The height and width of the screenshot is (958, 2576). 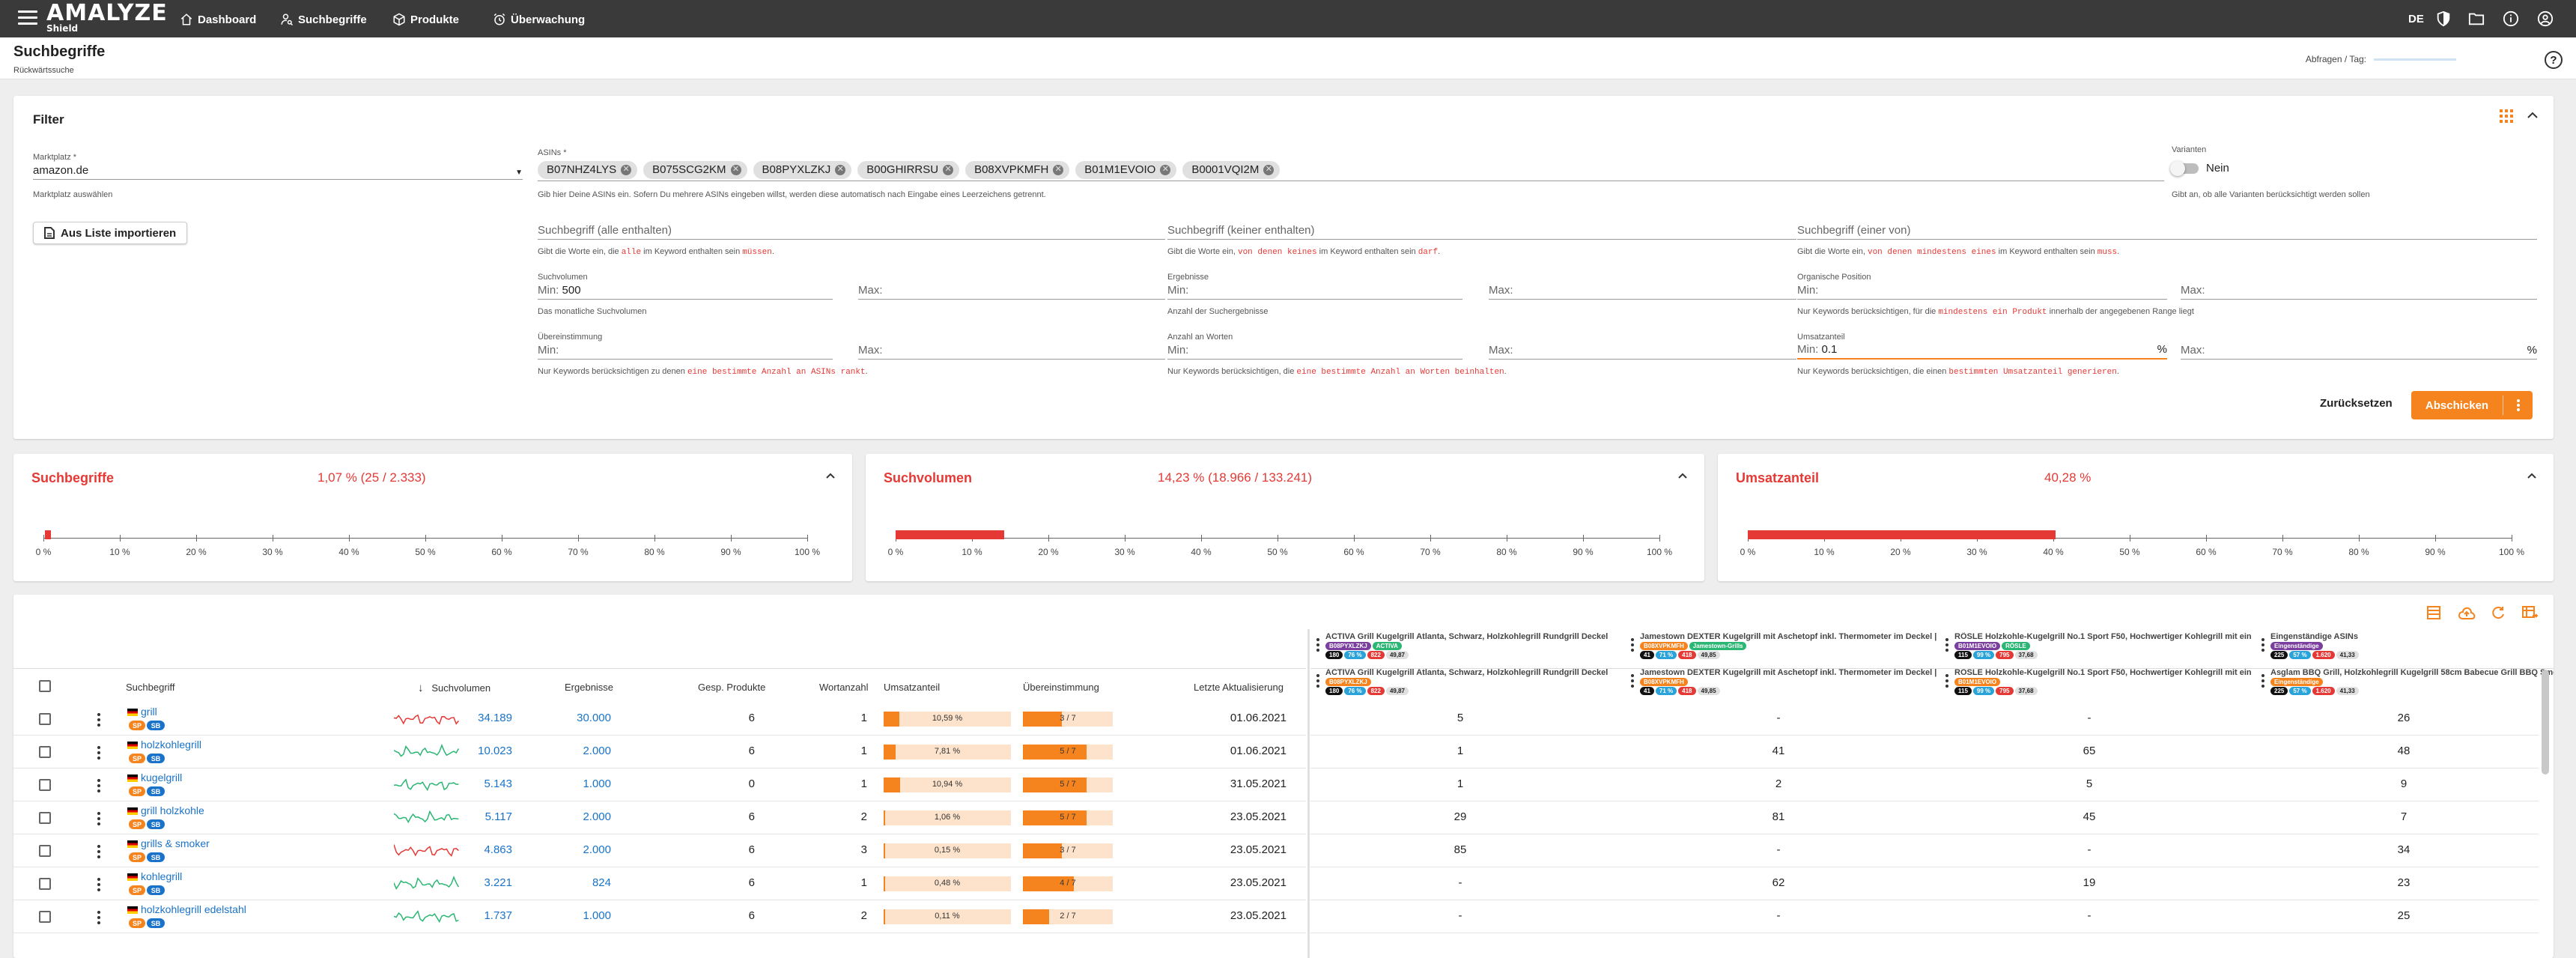 What do you see at coordinates (1642, 351) in the screenshot?
I see `words-max-input: Max:` at bounding box center [1642, 351].